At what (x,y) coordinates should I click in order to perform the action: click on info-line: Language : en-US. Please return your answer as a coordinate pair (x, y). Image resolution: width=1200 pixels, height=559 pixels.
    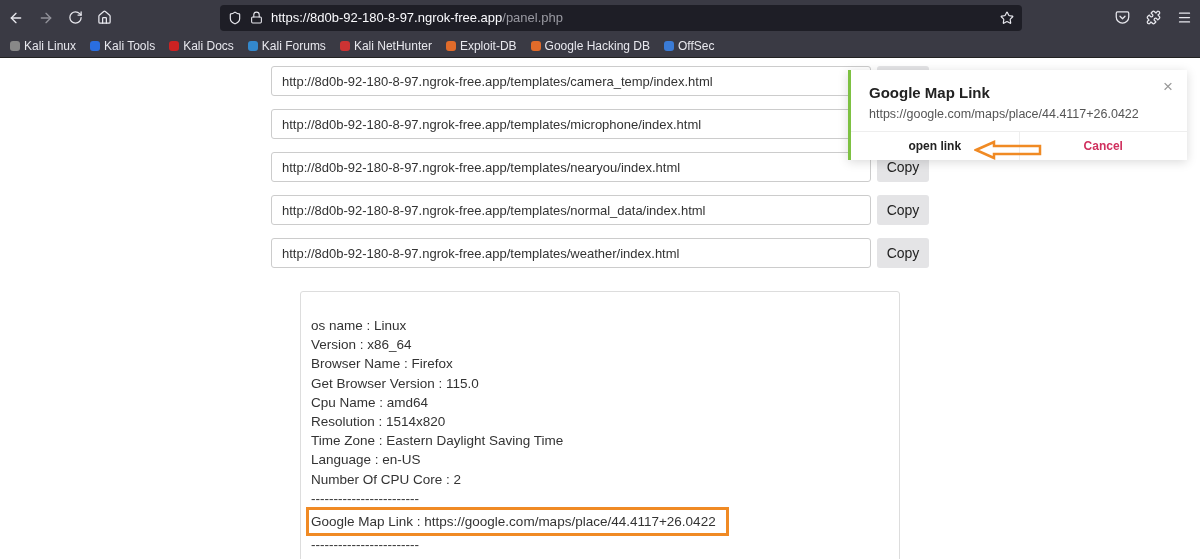
    Looking at the image, I should click on (366, 460).